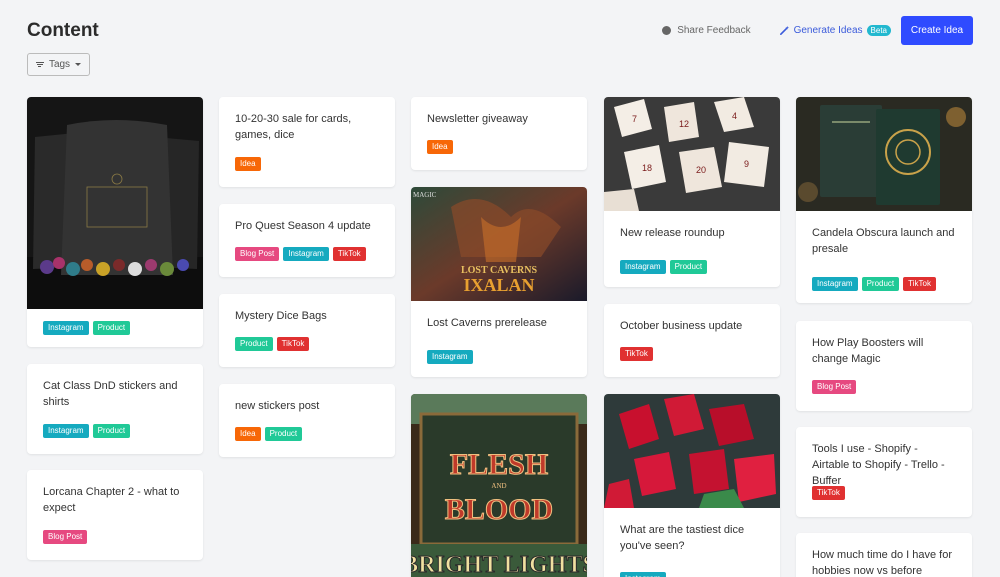 This screenshot has height=577, width=1000. I want to click on content-card: Instagram Product, so click(115, 222).